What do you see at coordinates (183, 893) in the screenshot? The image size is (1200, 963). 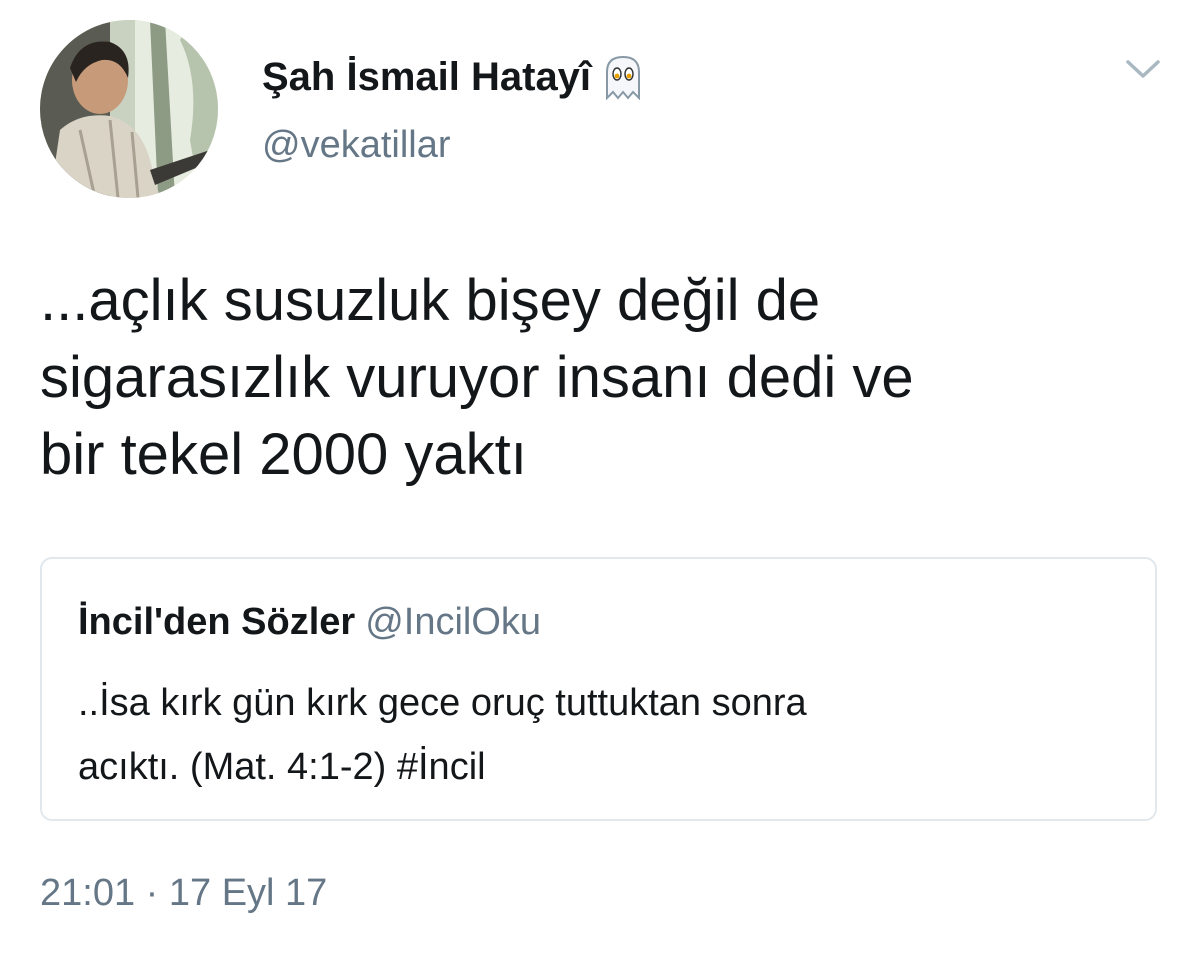 I see `tweet-timestamp: 21:01 · 17 Eyl 17` at bounding box center [183, 893].